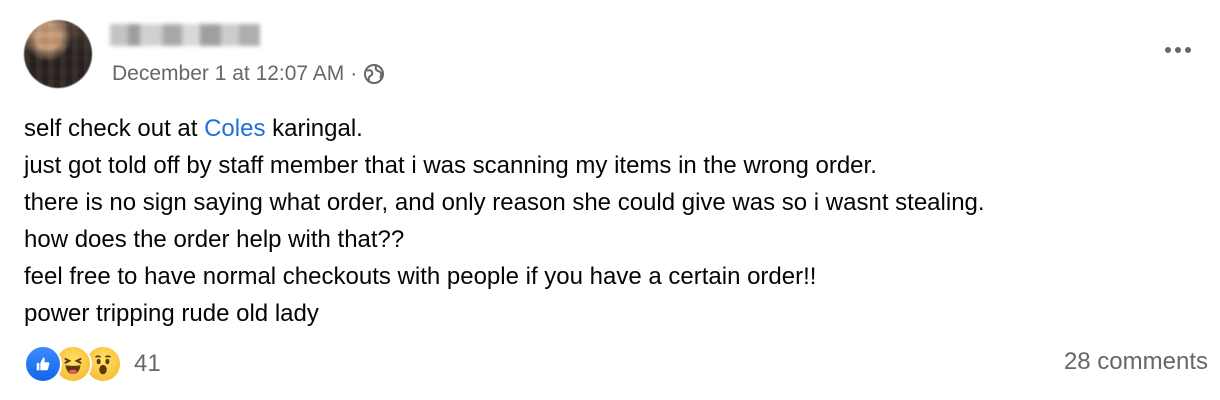  Describe the element at coordinates (58, 54) in the screenshot. I see `author-avatar` at that location.